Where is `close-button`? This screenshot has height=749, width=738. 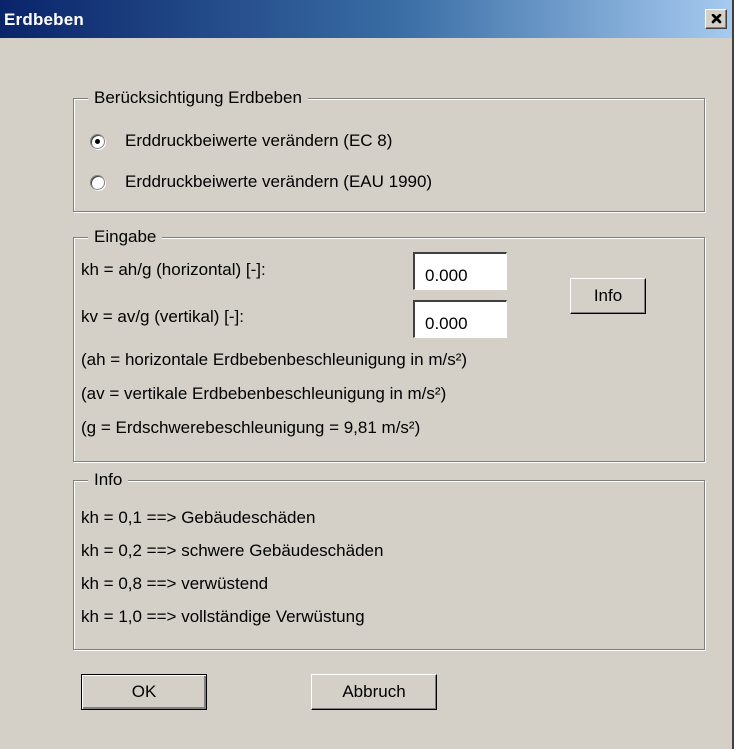 close-button is located at coordinates (716, 19).